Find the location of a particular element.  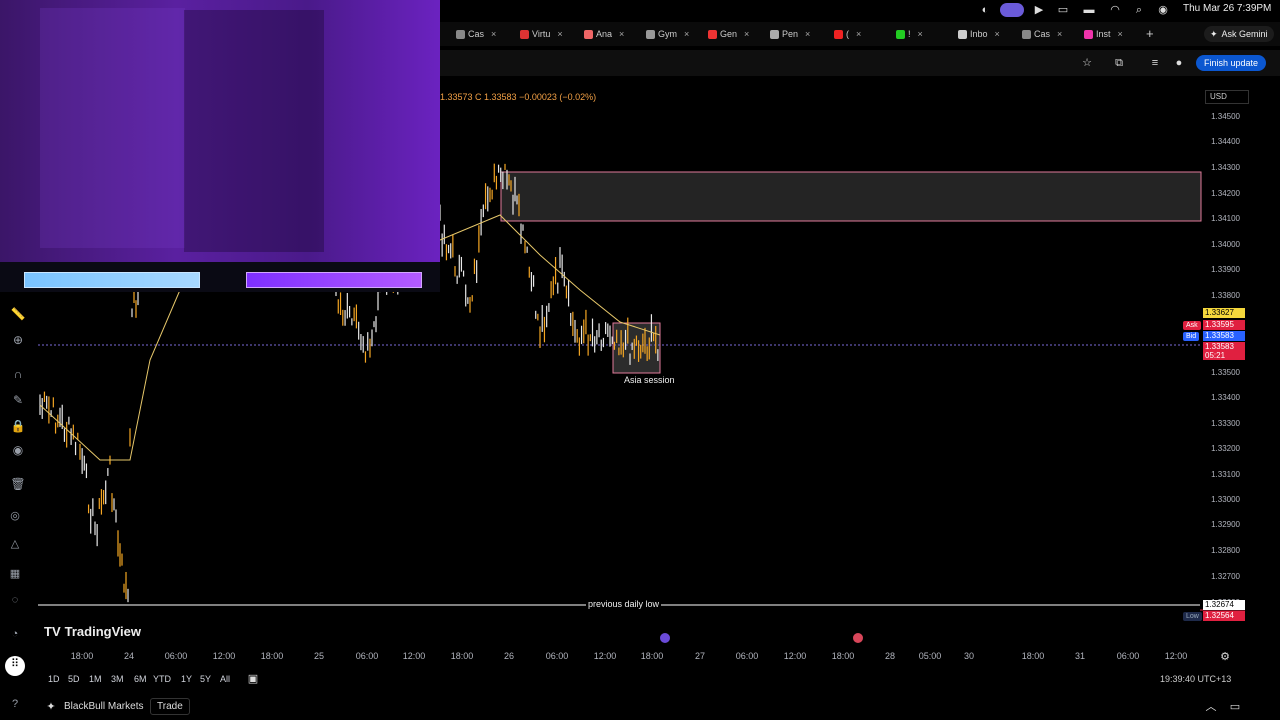

time-tick-label: 27 is located at coordinates (700, 656).